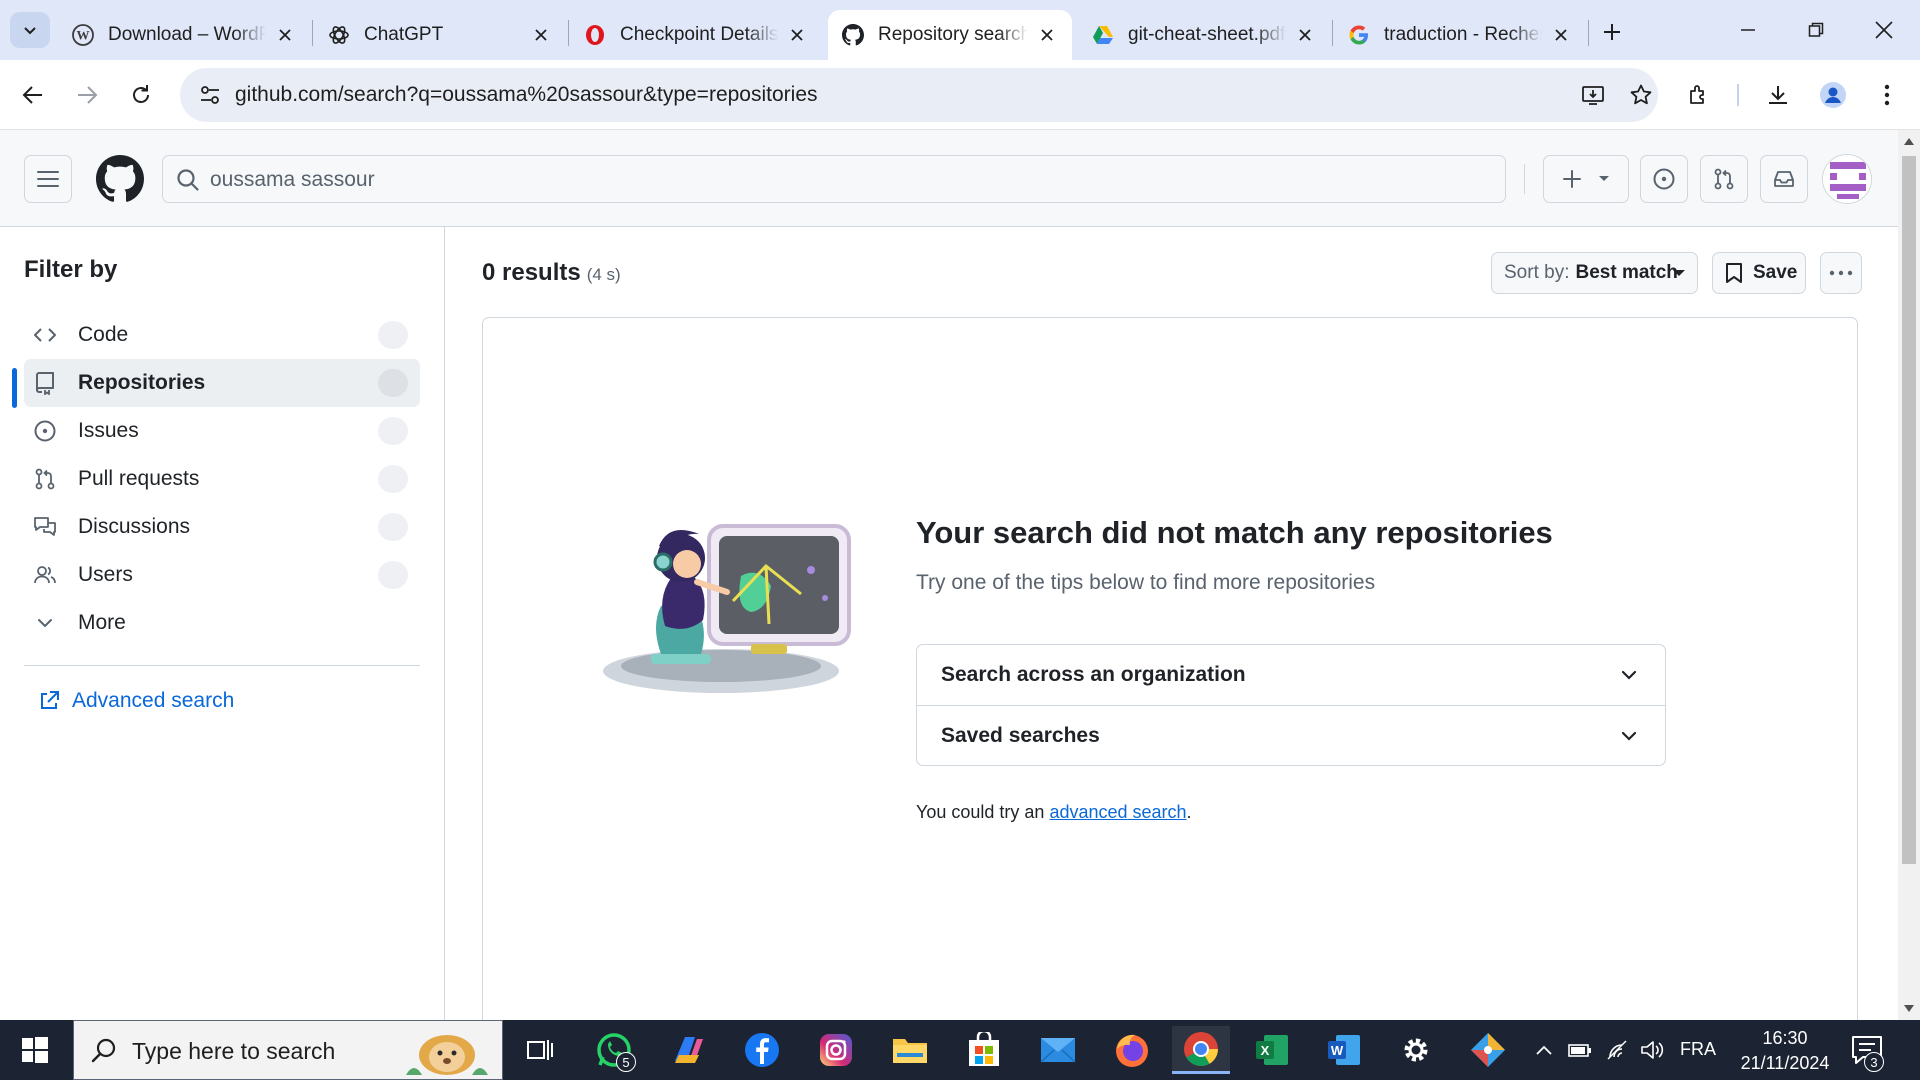 The image size is (1920, 1080). I want to click on pull-requests-button, so click(1724, 179).